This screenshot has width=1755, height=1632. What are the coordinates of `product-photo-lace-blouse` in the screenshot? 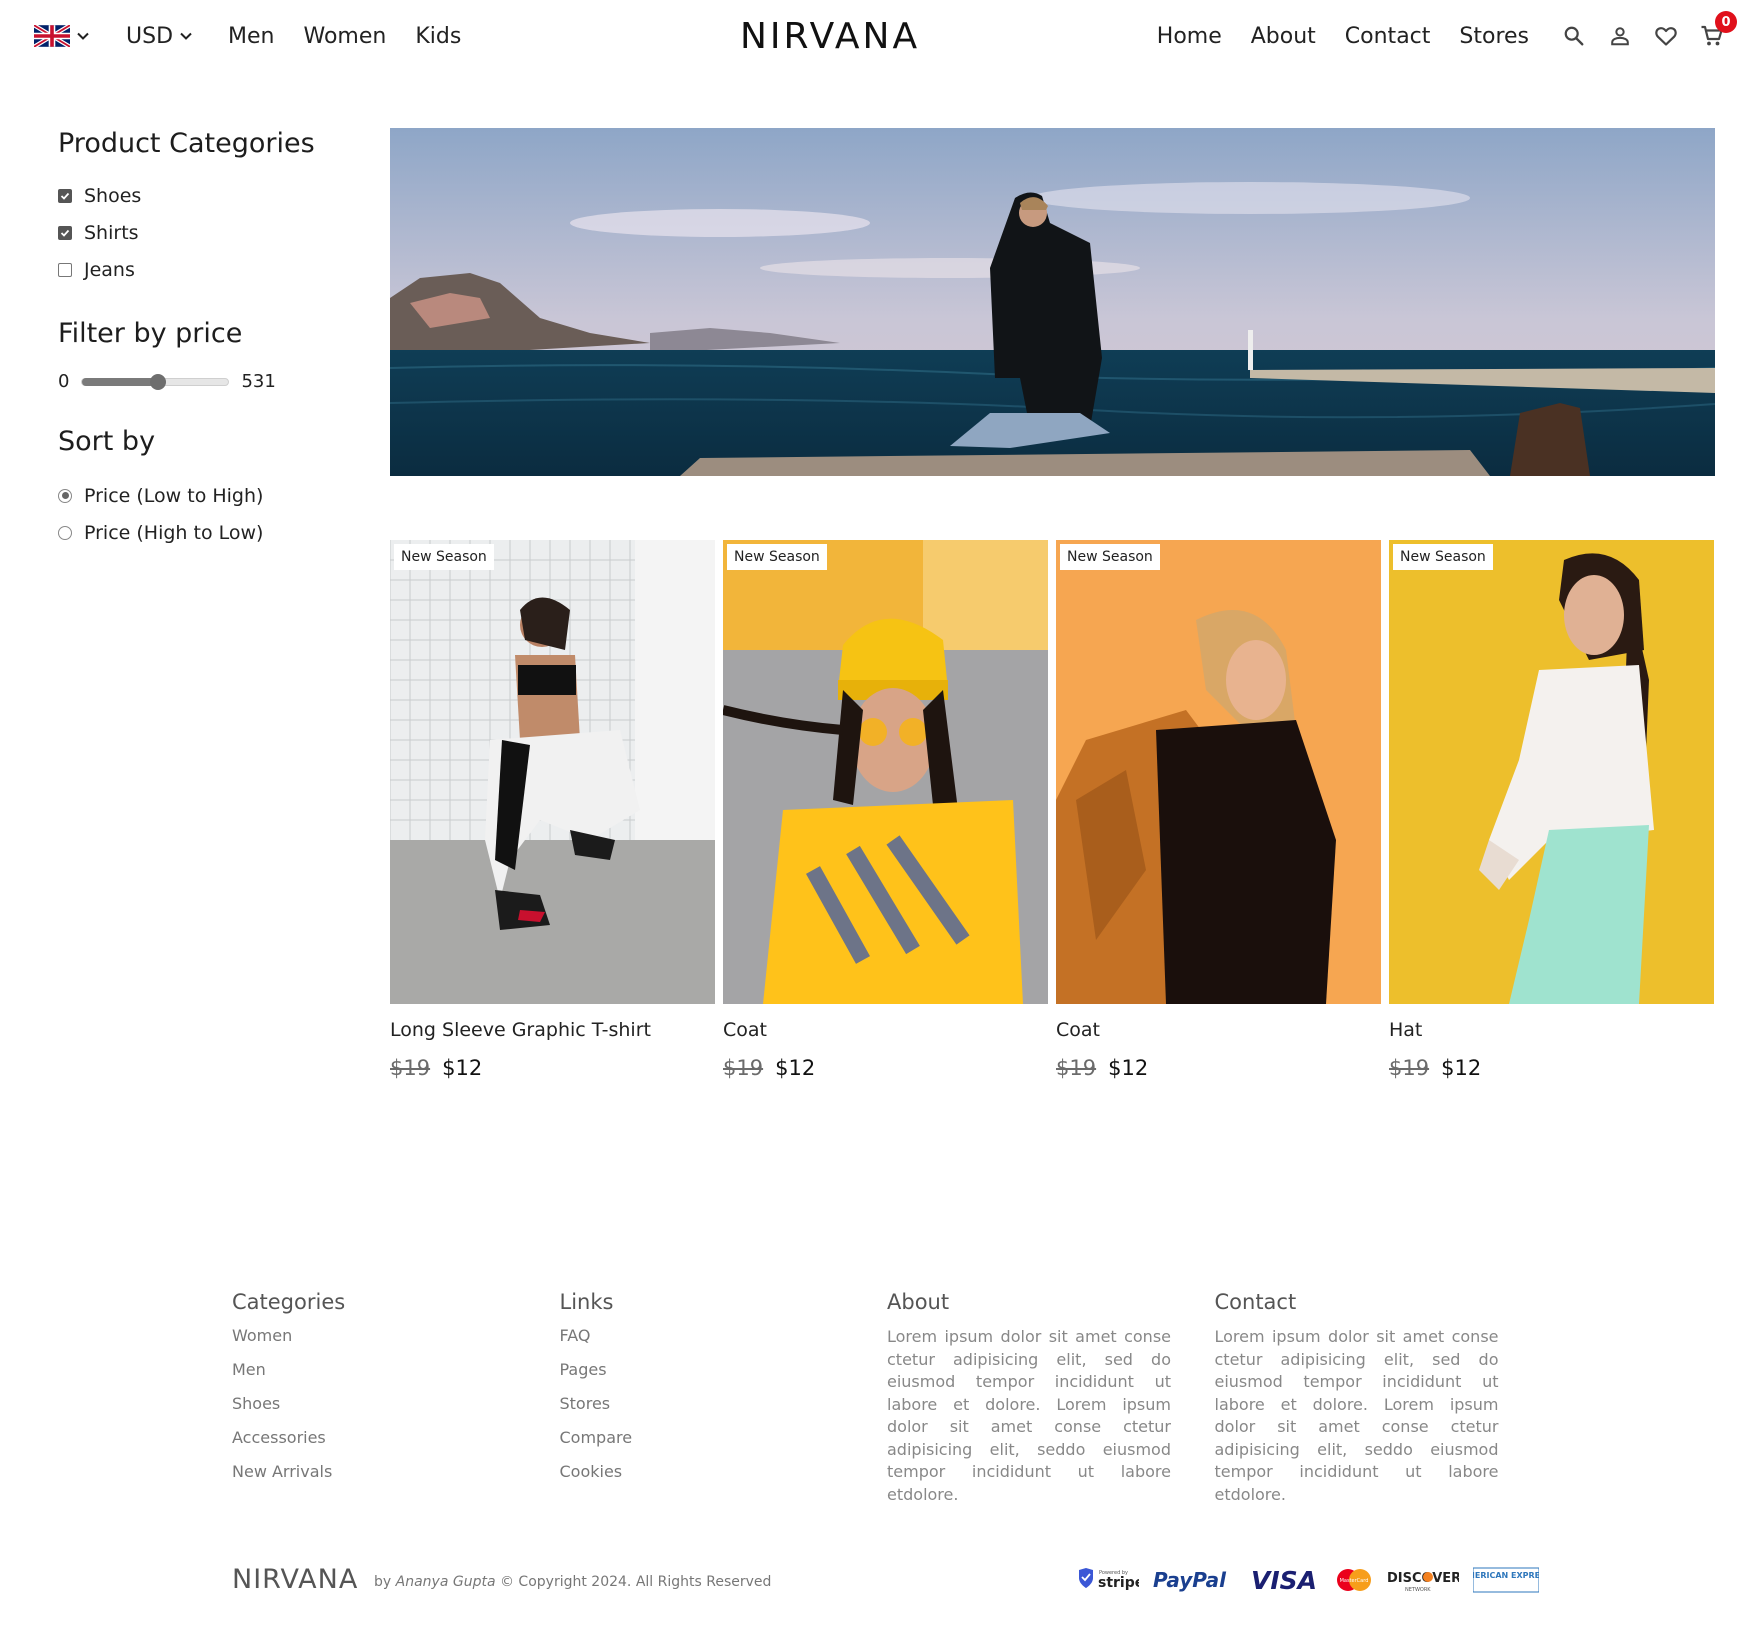 It's located at (1551, 772).